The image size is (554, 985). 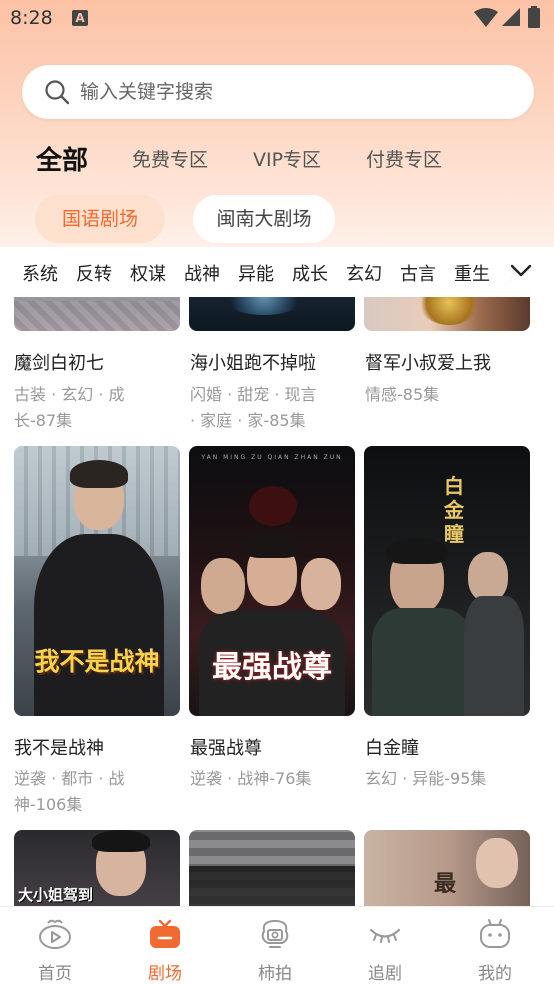 I want to click on poster-caption: 白金瞳, so click(x=454, y=510).